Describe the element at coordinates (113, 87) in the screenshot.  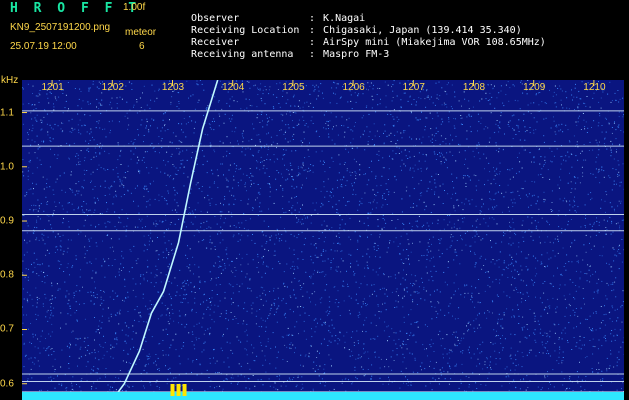
I see `x-tick-label: 1202` at that location.